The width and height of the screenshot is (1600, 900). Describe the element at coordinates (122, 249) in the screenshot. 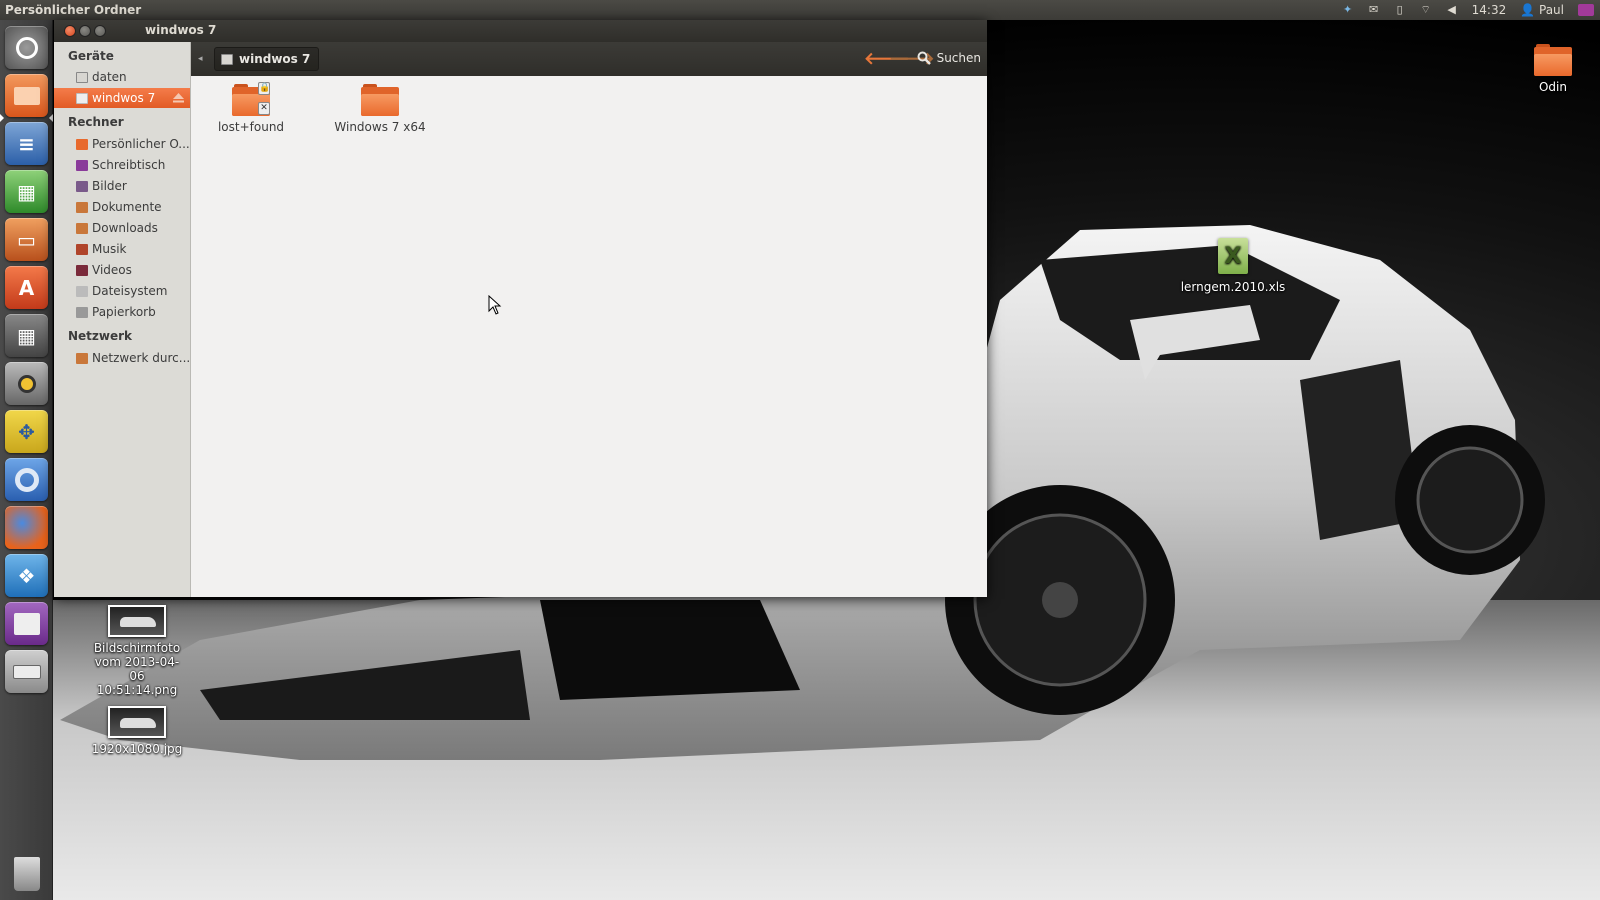

I see `sidebar-item-music: Musik` at that location.